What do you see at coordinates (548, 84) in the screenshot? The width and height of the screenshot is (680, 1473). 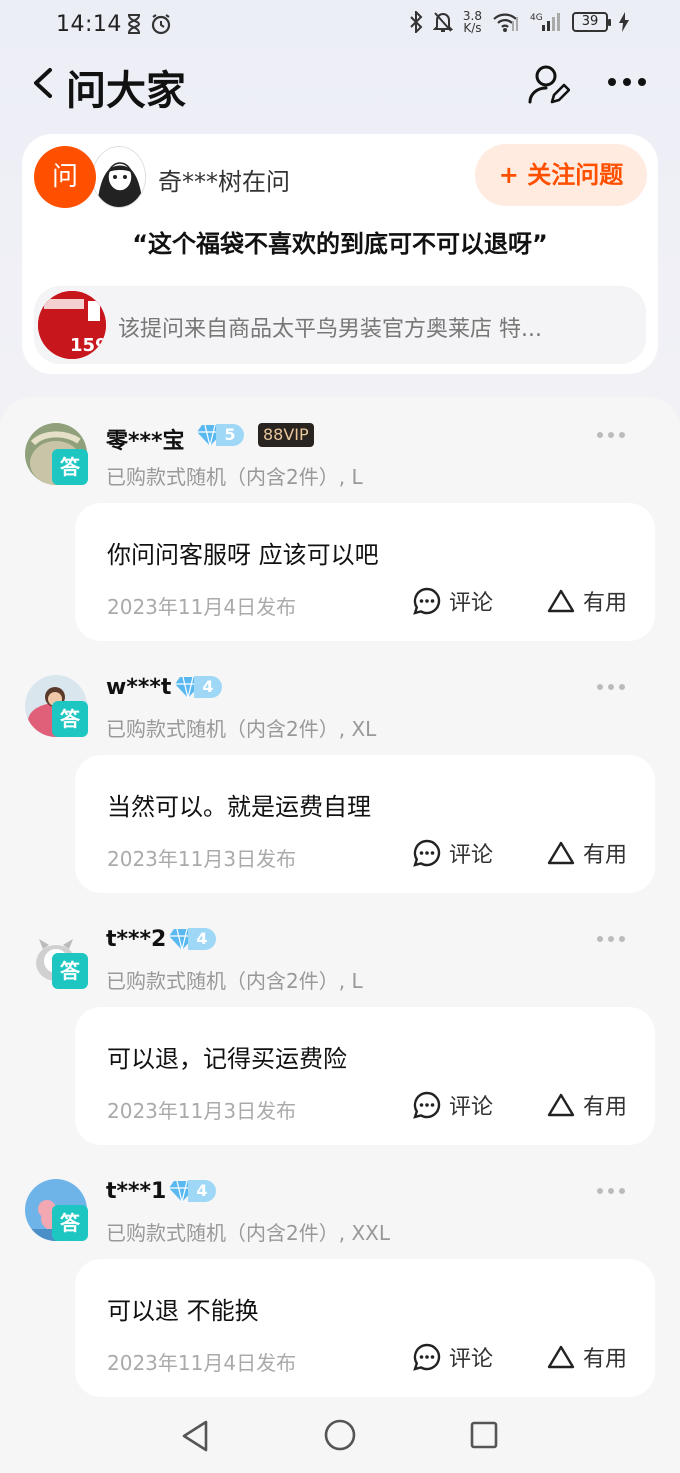 I see `person-edit-icon` at bounding box center [548, 84].